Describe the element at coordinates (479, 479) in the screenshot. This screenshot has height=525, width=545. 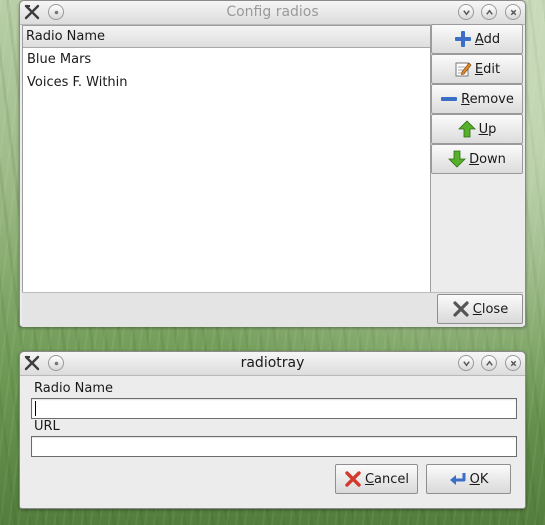
I see `ok-button-label: OK` at that location.